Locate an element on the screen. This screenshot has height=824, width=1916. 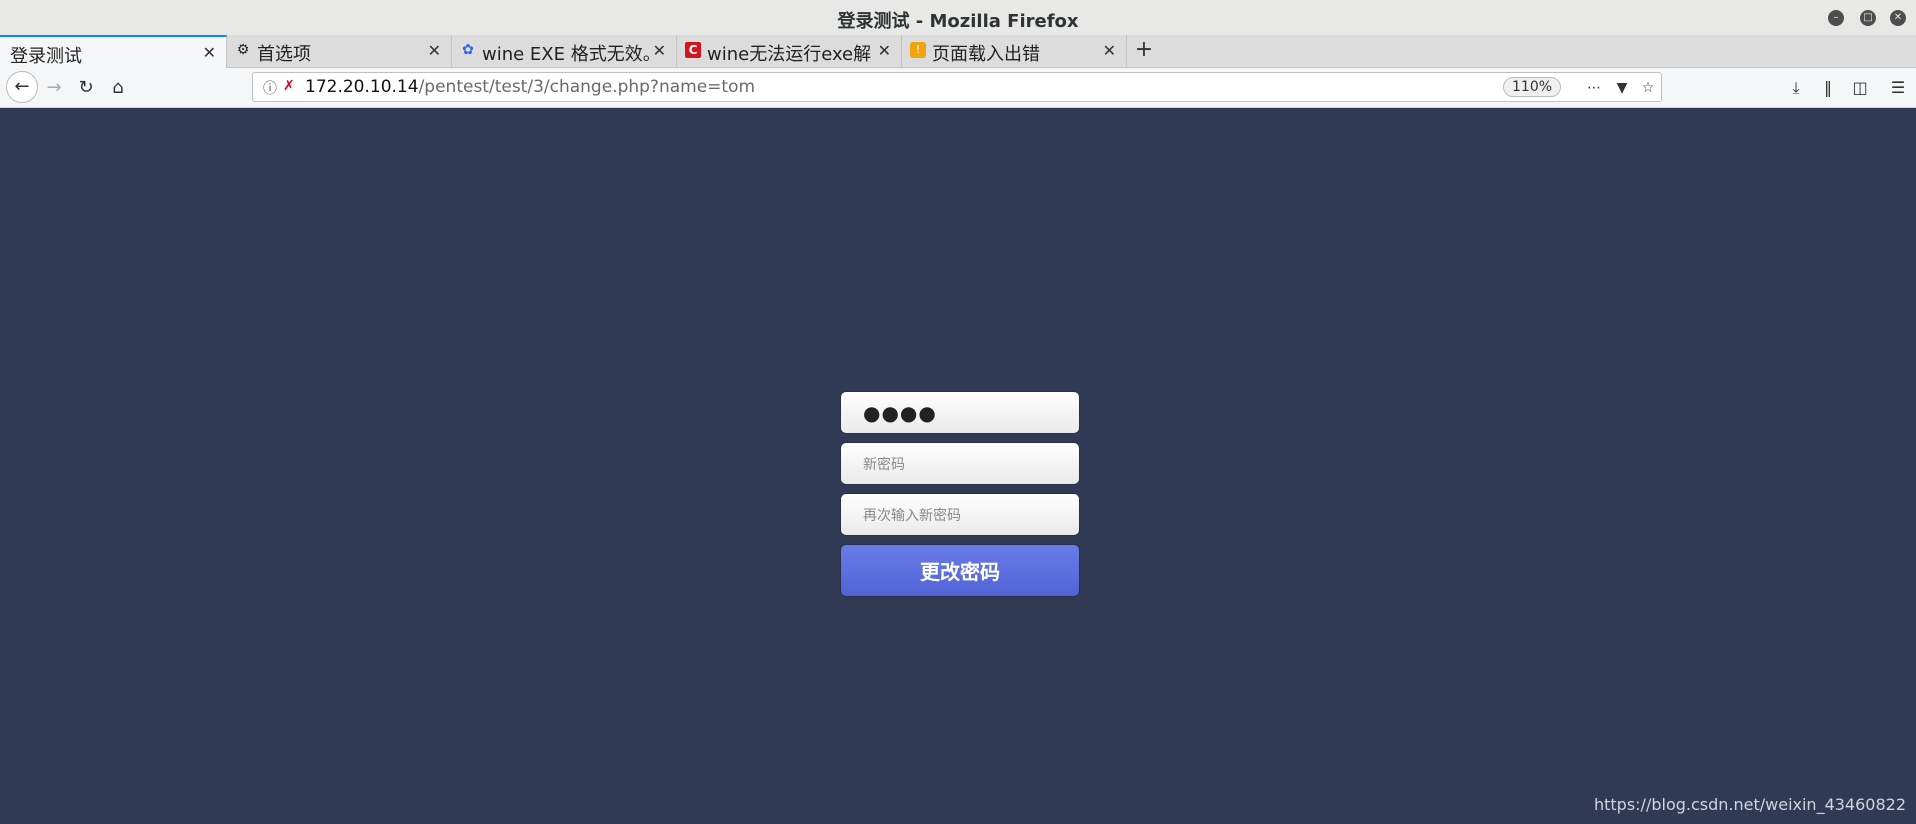
menu-icon: ☰ is located at coordinates (1898, 88).